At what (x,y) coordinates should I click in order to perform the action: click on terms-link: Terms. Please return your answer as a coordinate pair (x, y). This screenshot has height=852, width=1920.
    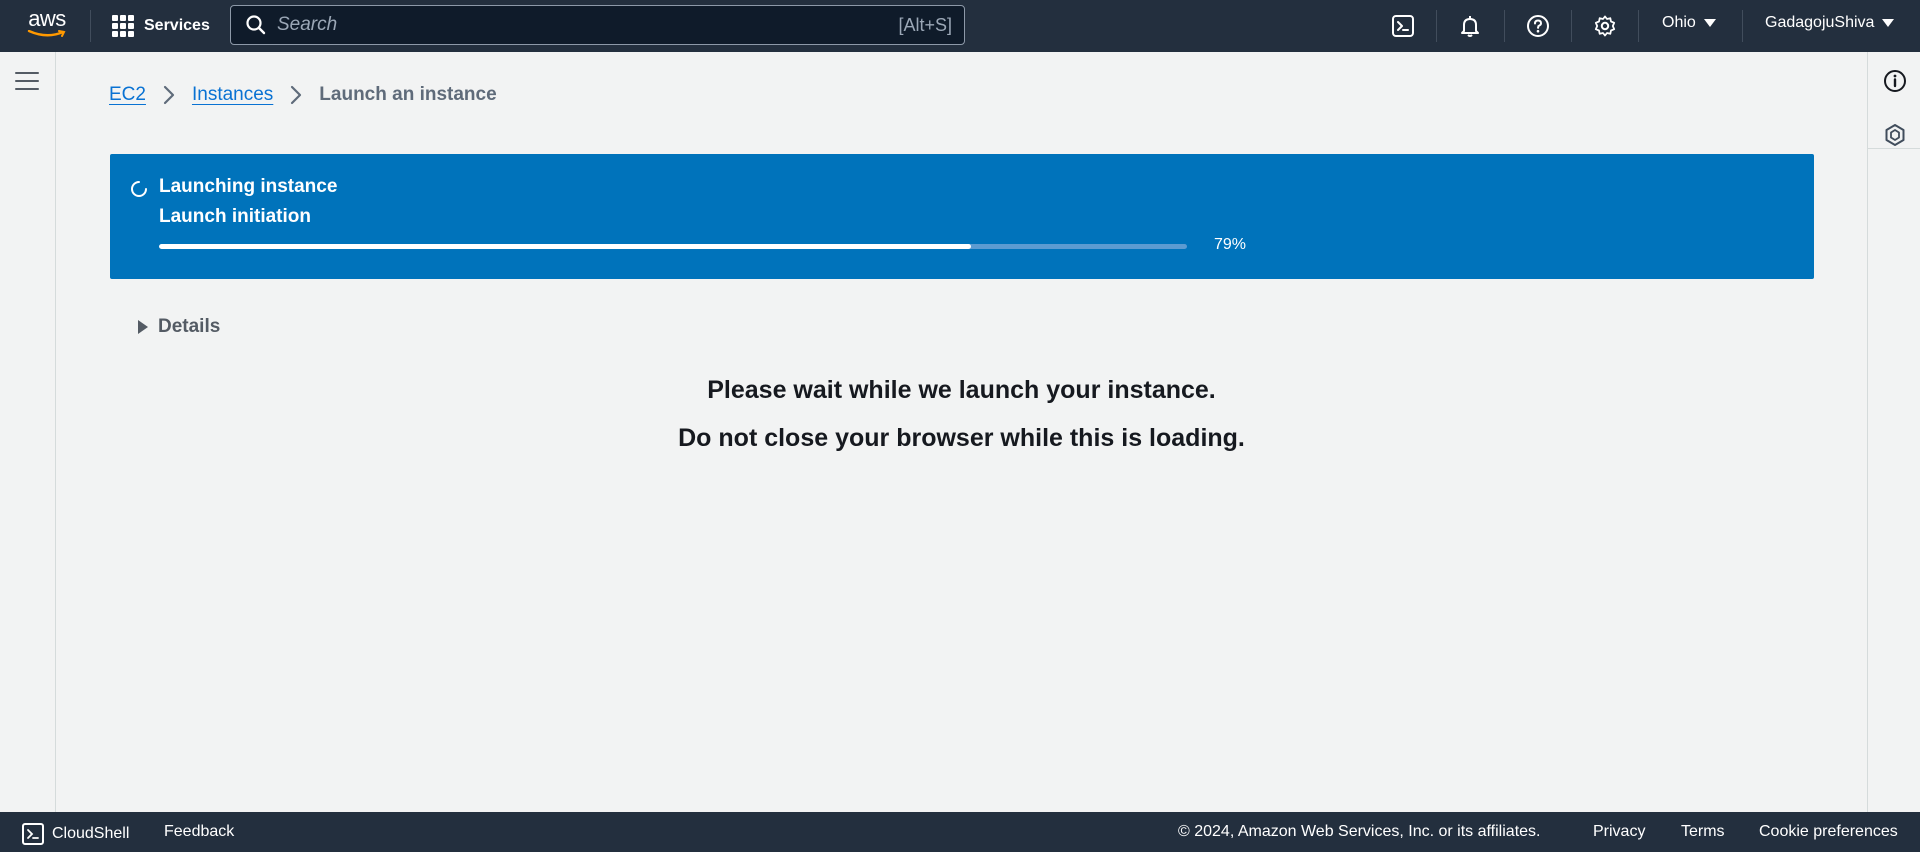
    Looking at the image, I should click on (1703, 832).